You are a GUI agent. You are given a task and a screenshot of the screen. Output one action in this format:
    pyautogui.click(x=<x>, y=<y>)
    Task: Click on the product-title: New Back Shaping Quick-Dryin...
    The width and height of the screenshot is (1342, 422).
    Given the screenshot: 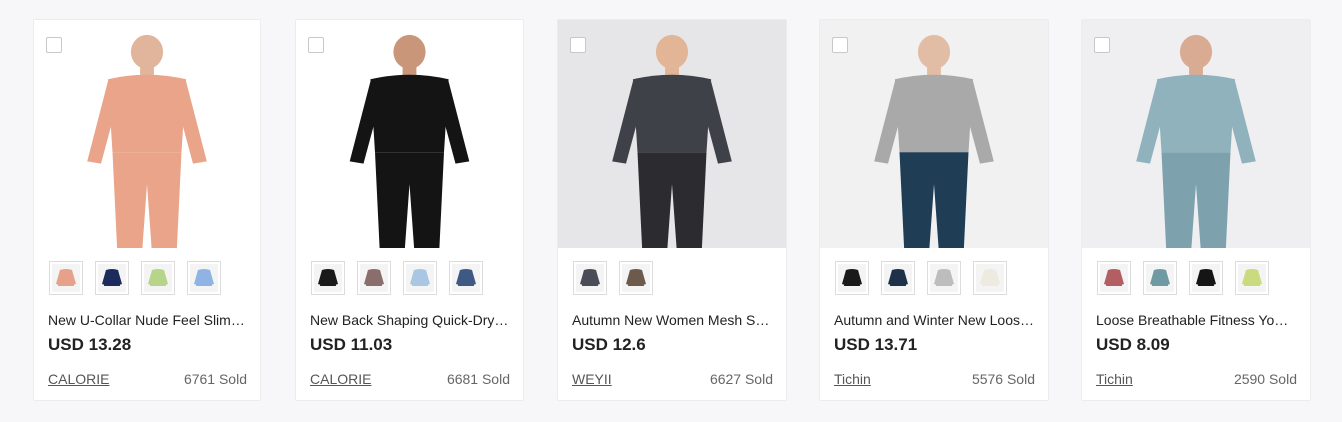 What is the action you would take?
    pyautogui.click(x=410, y=320)
    